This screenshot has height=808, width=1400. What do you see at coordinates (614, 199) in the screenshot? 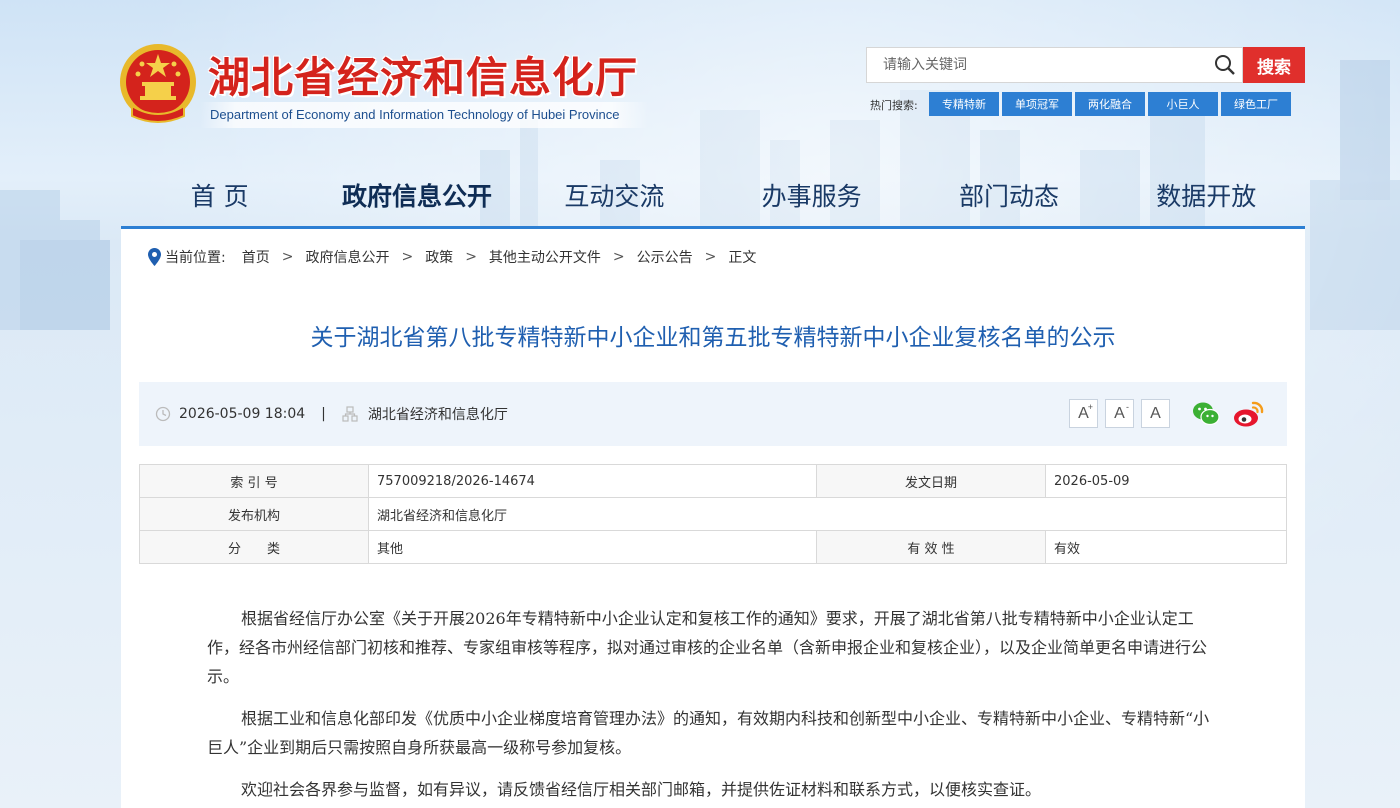
I see `nav-item-interaction: 互动交流` at bounding box center [614, 199].